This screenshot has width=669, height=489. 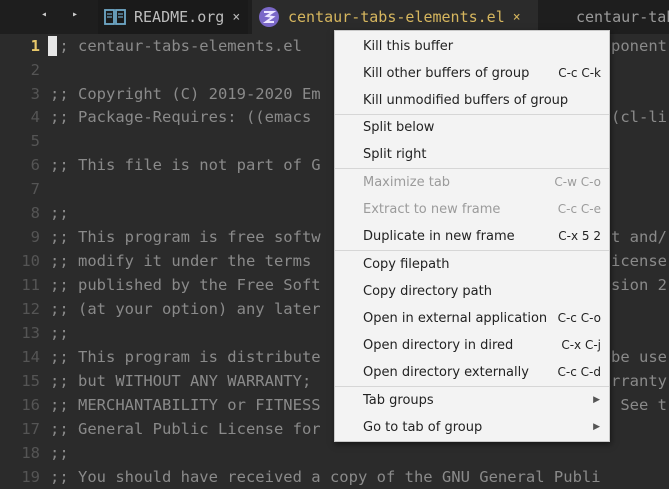 I want to click on menu-item-kill-this-buffer: Kill this buffer, so click(x=472, y=46).